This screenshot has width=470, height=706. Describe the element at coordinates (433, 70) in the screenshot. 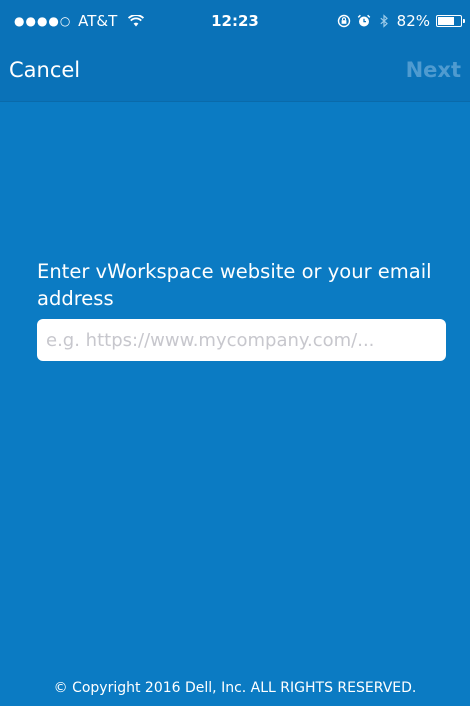

I see `next-button: Next` at that location.